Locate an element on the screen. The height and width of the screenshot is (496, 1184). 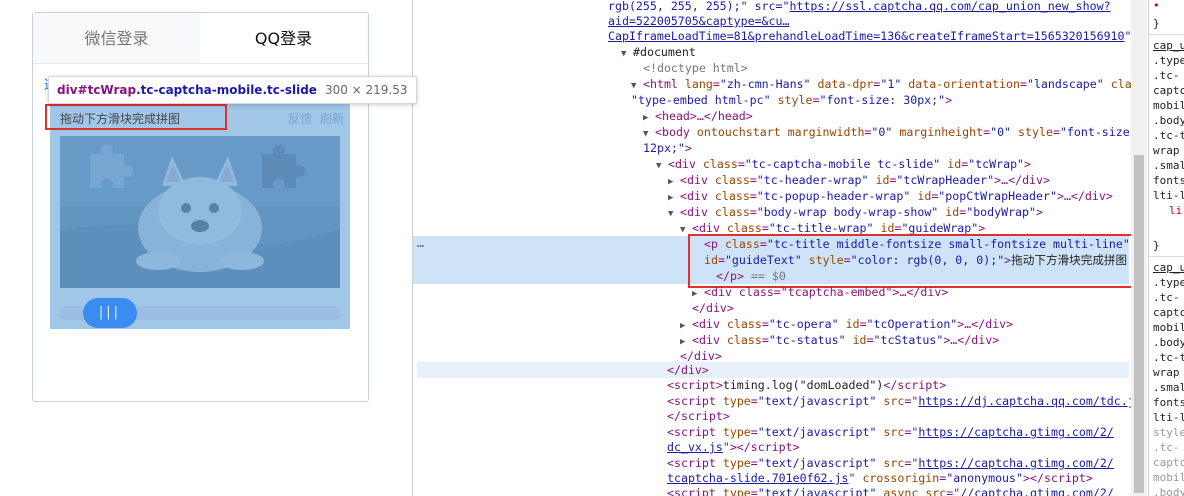
tree-scrollbar-thumb is located at coordinates (1139, 324).